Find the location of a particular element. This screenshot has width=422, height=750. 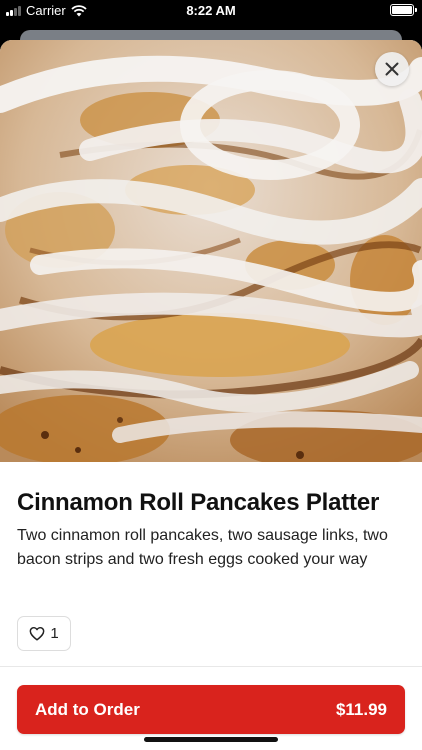

close-button is located at coordinates (392, 69).